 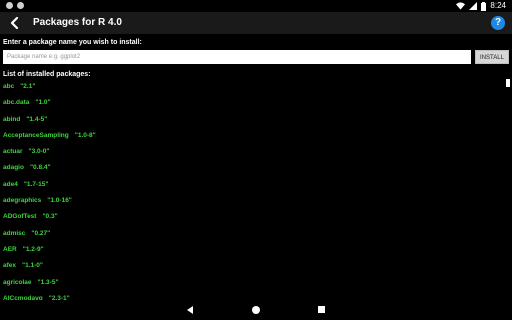 What do you see at coordinates (256, 23) in the screenshot?
I see `app-bar: Packages for R 4.0 ?` at bounding box center [256, 23].